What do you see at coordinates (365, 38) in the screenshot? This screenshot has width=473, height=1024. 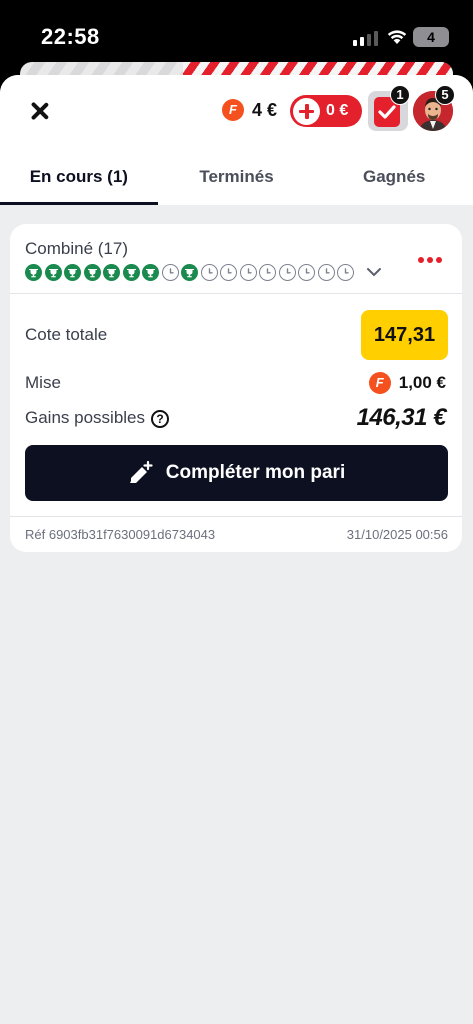 I see `cellular-signal-icon` at bounding box center [365, 38].